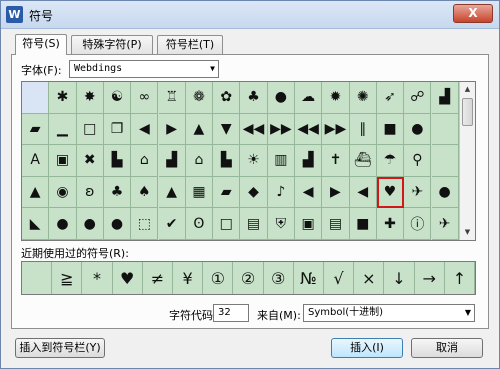 The height and width of the screenshot is (369, 500). Describe the element at coordinates (90, 98) in the screenshot. I see `symbol-cell-web-icon: ✸` at that location.